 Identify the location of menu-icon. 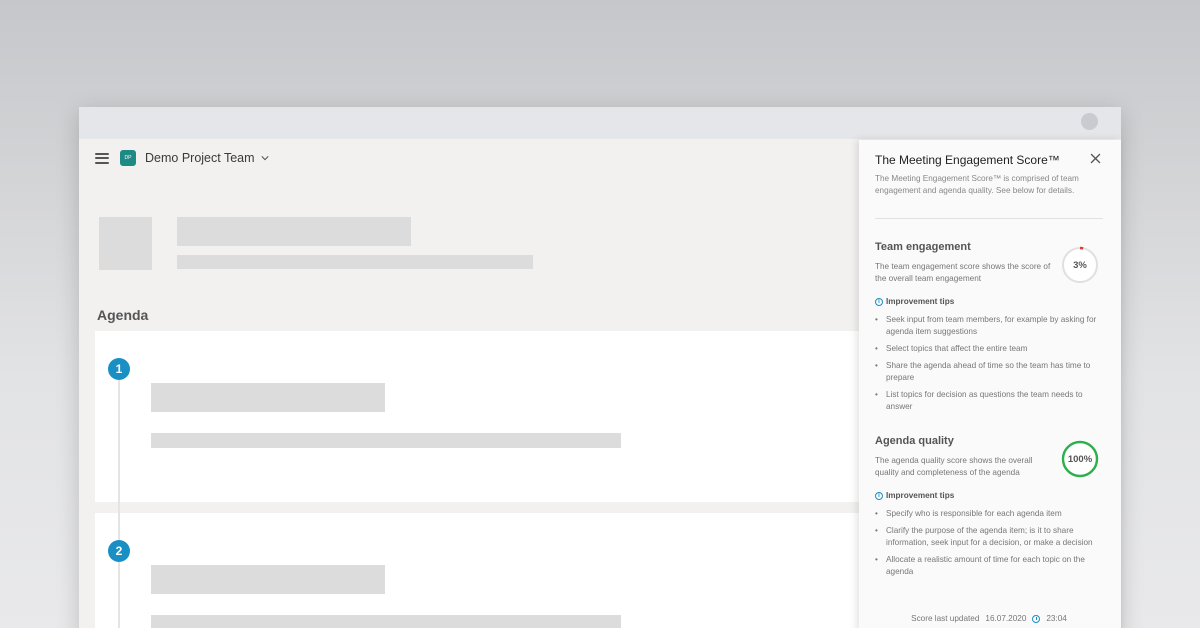
(102, 158).